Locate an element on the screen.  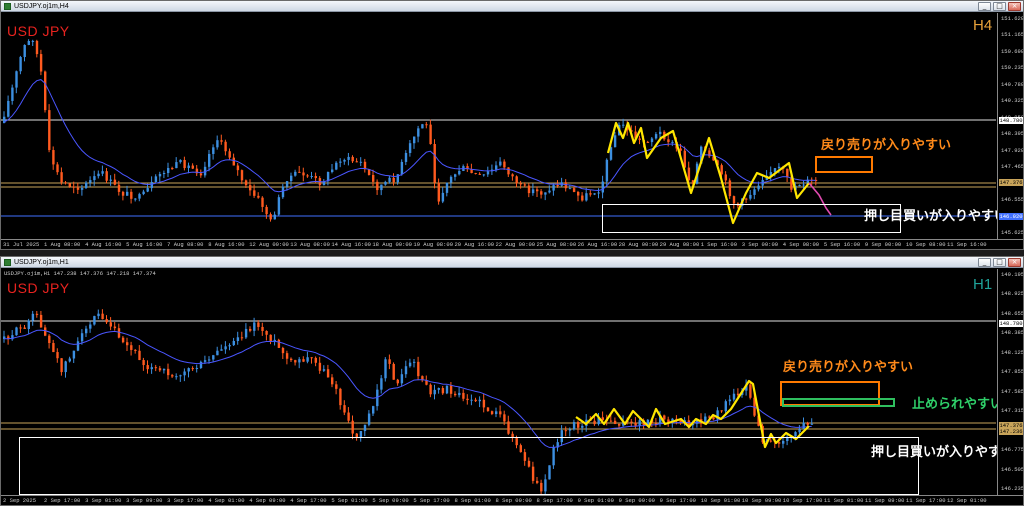
price-tick-label: 147.920 is located at coordinates (1012, 150).